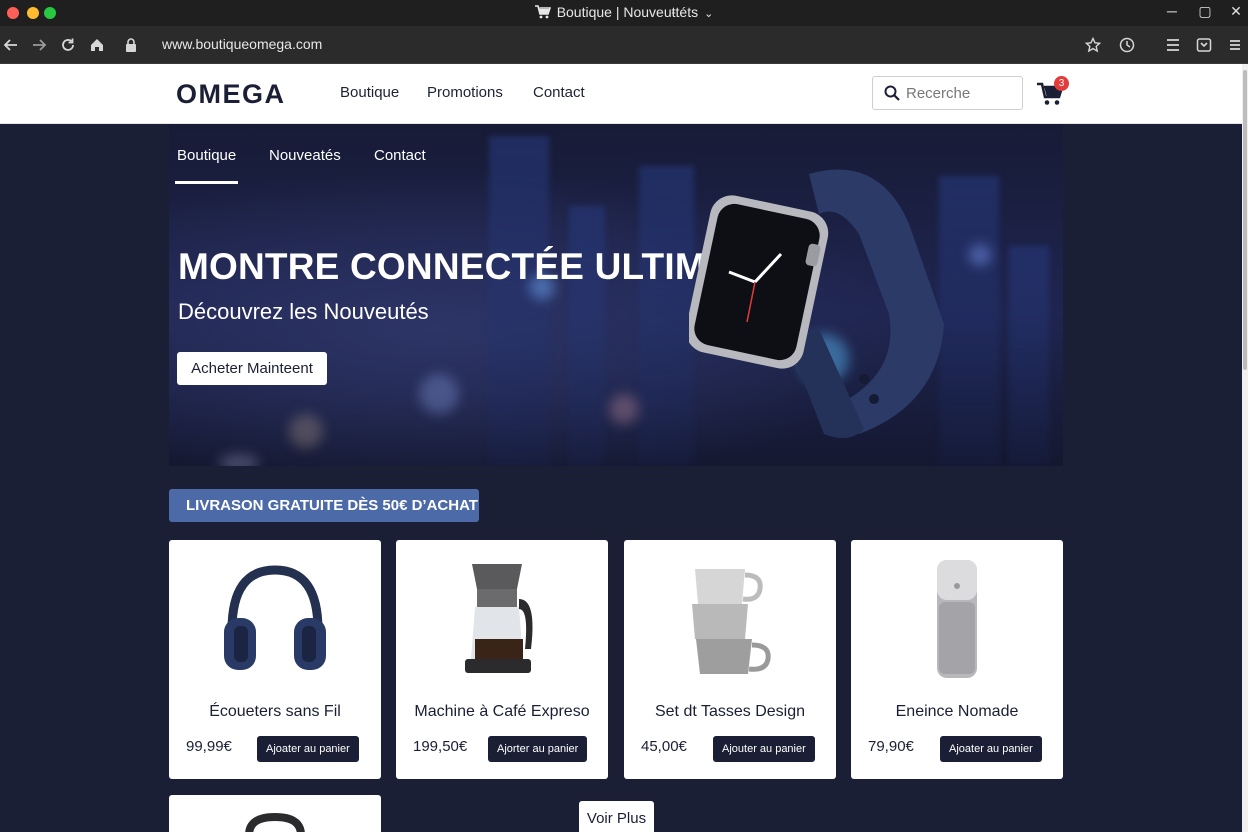 Image resolution: width=1248 pixels, height=832 pixels. What do you see at coordinates (664, 746) in the screenshot?
I see `product-price: 45,00€` at bounding box center [664, 746].